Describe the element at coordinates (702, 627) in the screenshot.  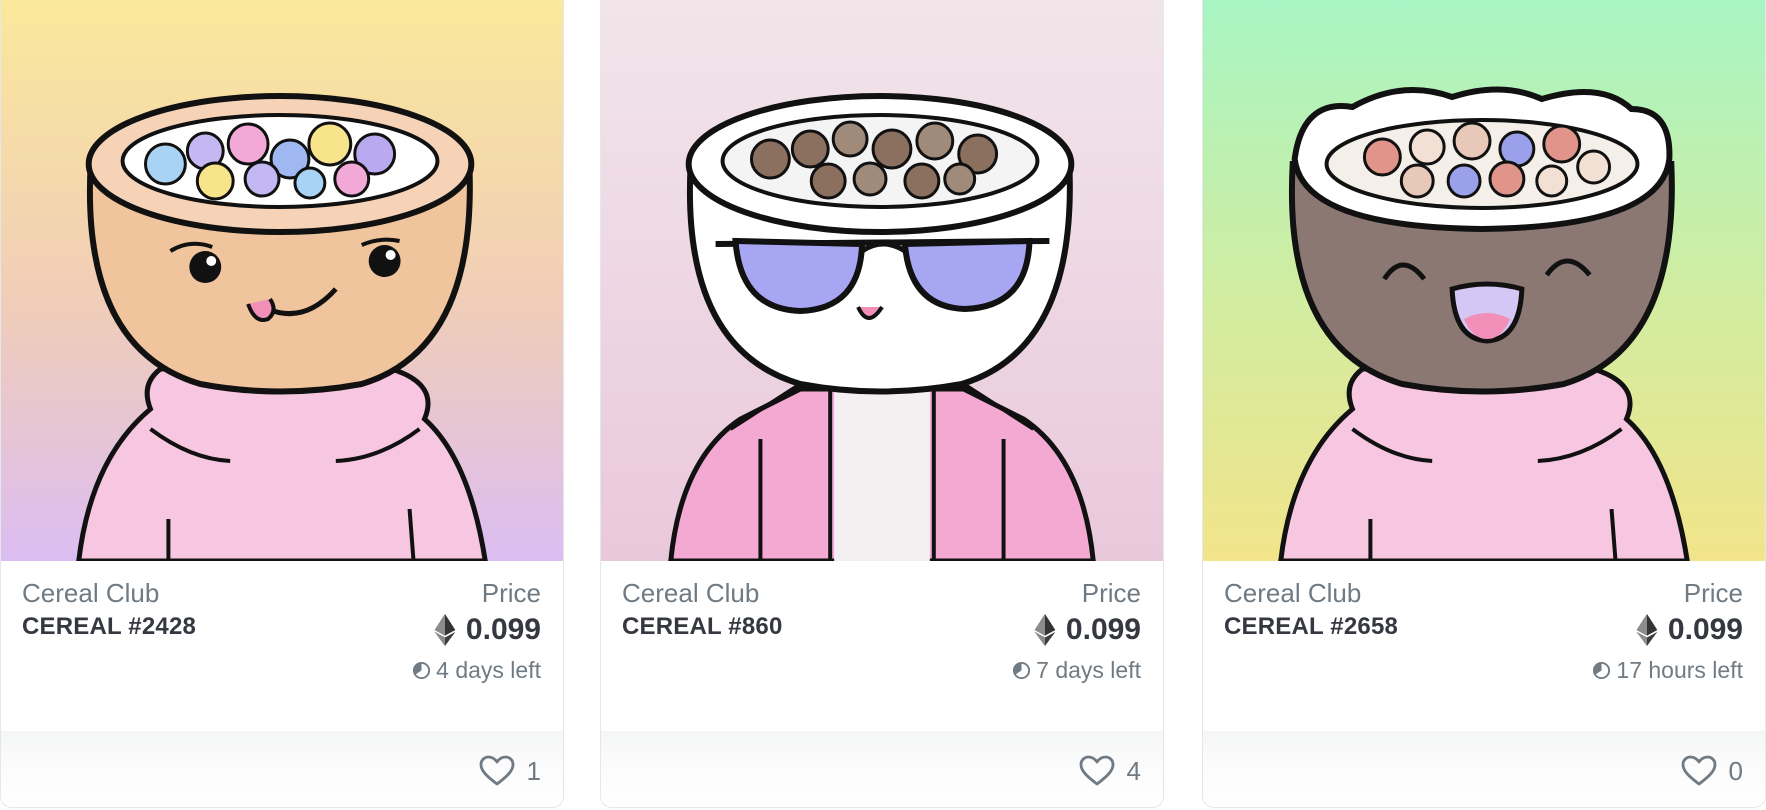
I see `token-name: CEREAL #860` at that location.